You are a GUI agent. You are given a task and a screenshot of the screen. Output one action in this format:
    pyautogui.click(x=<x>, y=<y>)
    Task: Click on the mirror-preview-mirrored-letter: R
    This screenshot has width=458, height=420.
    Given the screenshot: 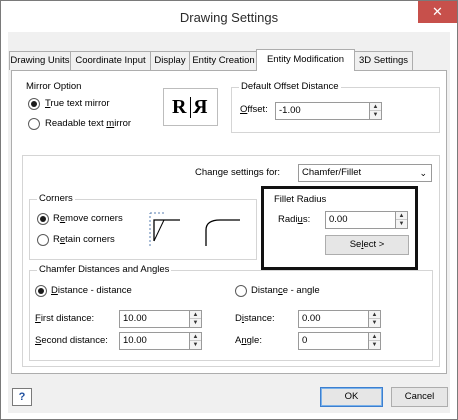 What is the action you would take?
    pyautogui.click(x=200, y=107)
    